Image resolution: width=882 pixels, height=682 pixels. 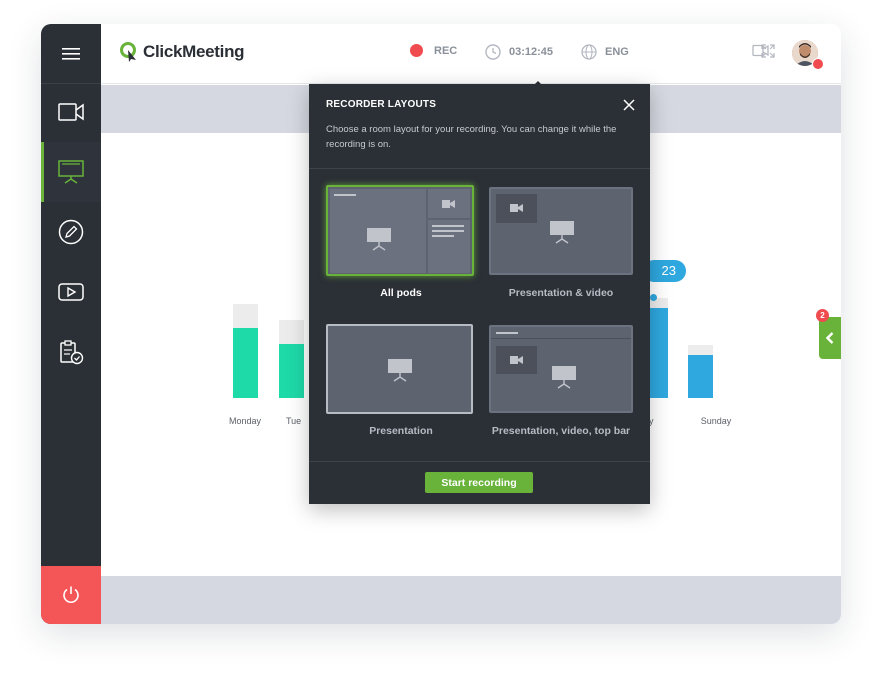 What do you see at coordinates (416, 50) in the screenshot?
I see `record-dot-icon` at bounding box center [416, 50].